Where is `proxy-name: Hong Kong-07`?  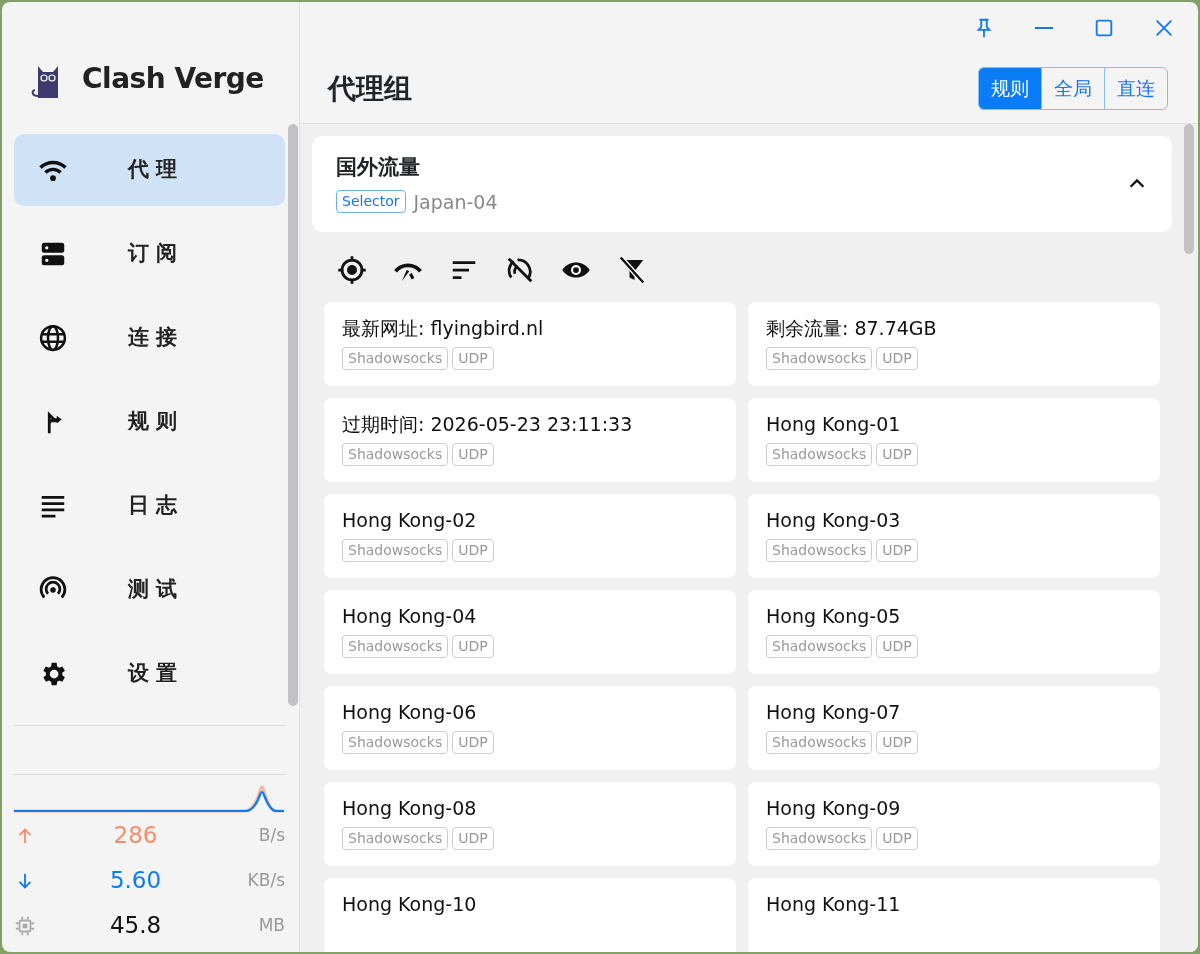 proxy-name: Hong Kong-07 is located at coordinates (834, 712).